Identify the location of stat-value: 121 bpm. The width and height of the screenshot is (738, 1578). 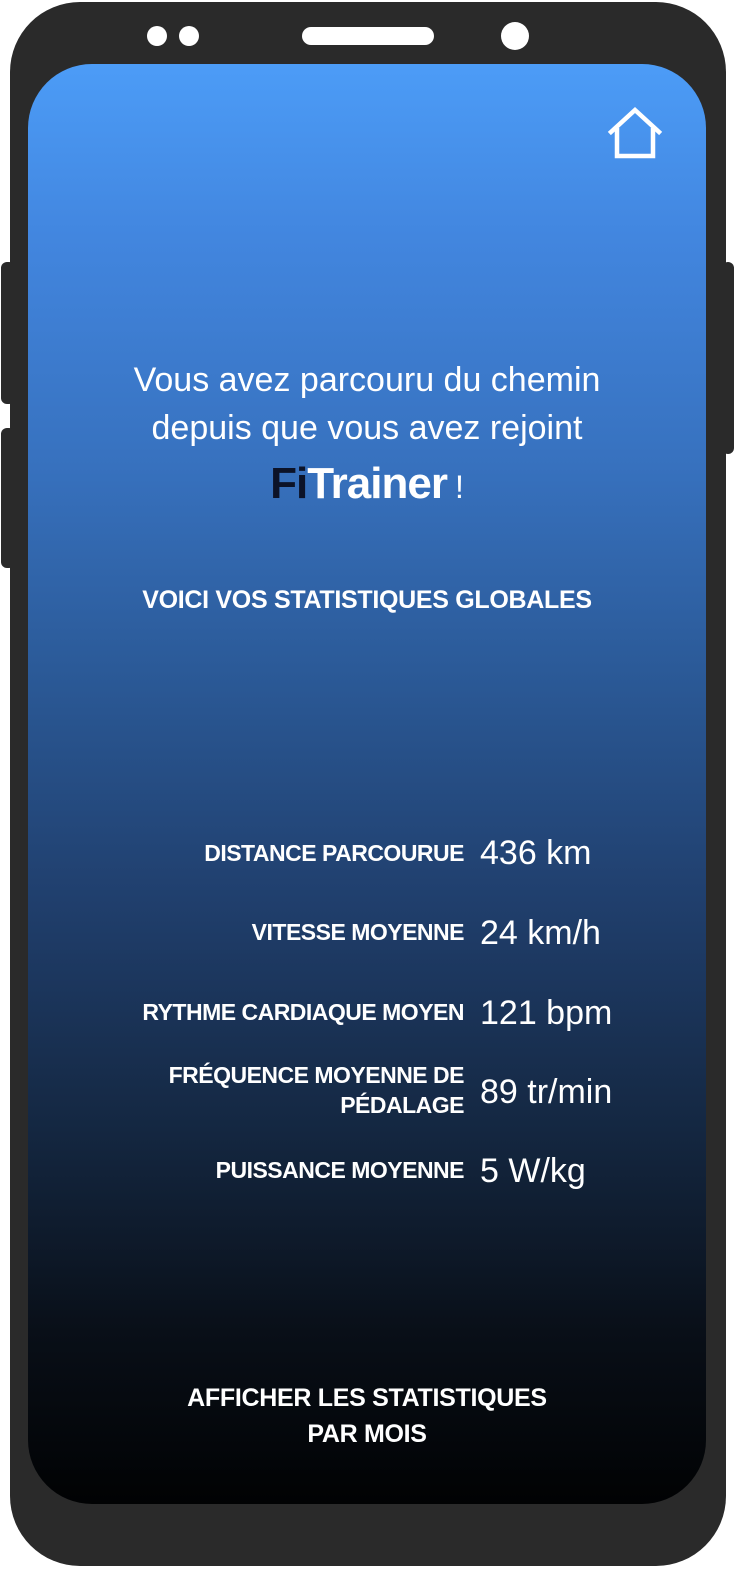
(546, 1013).